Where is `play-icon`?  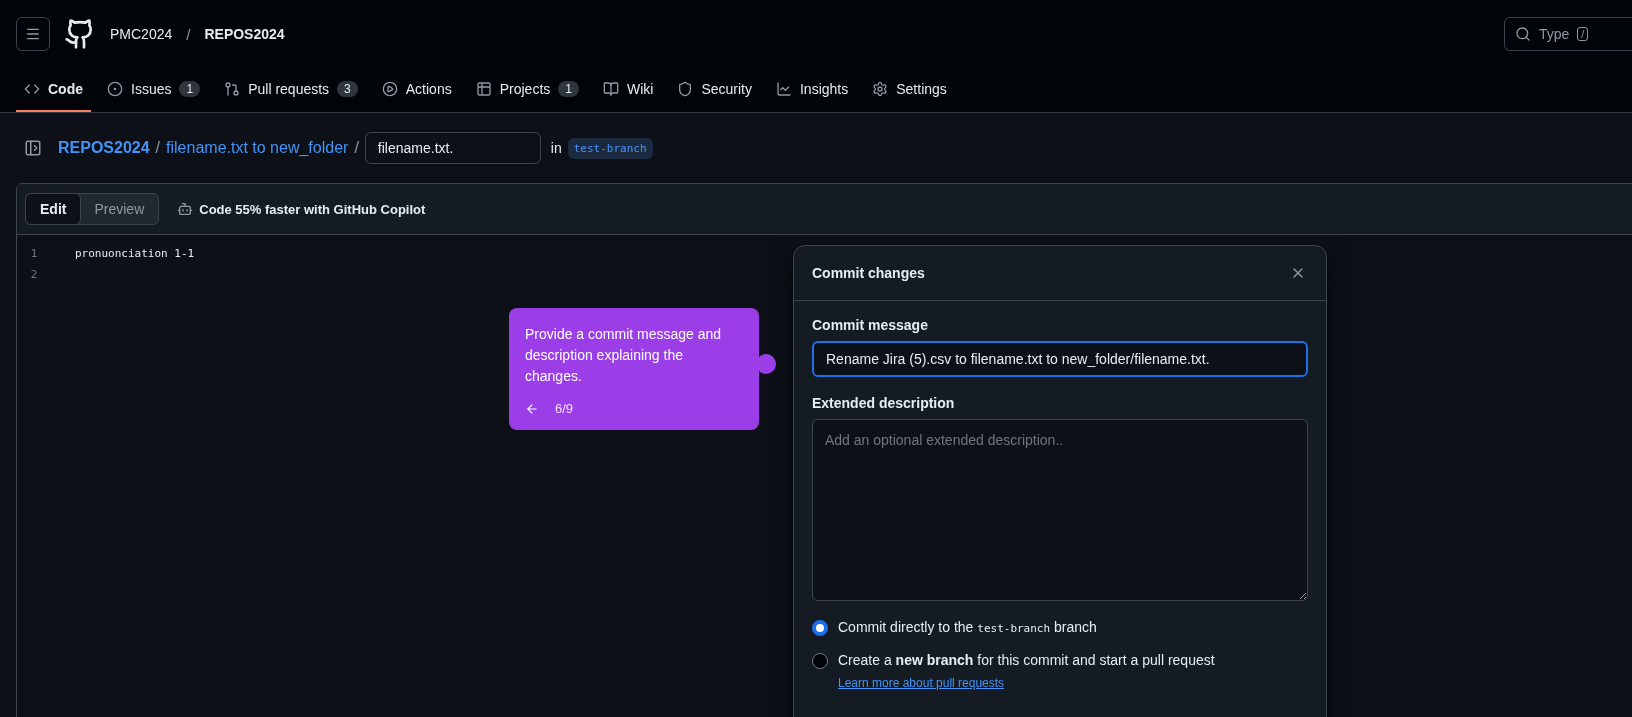
play-icon is located at coordinates (389, 89).